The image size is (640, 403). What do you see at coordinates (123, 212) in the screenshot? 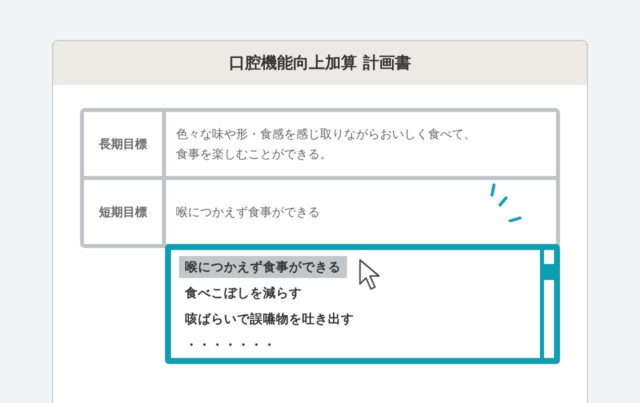
I see `goal-label: 短期目標` at bounding box center [123, 212].